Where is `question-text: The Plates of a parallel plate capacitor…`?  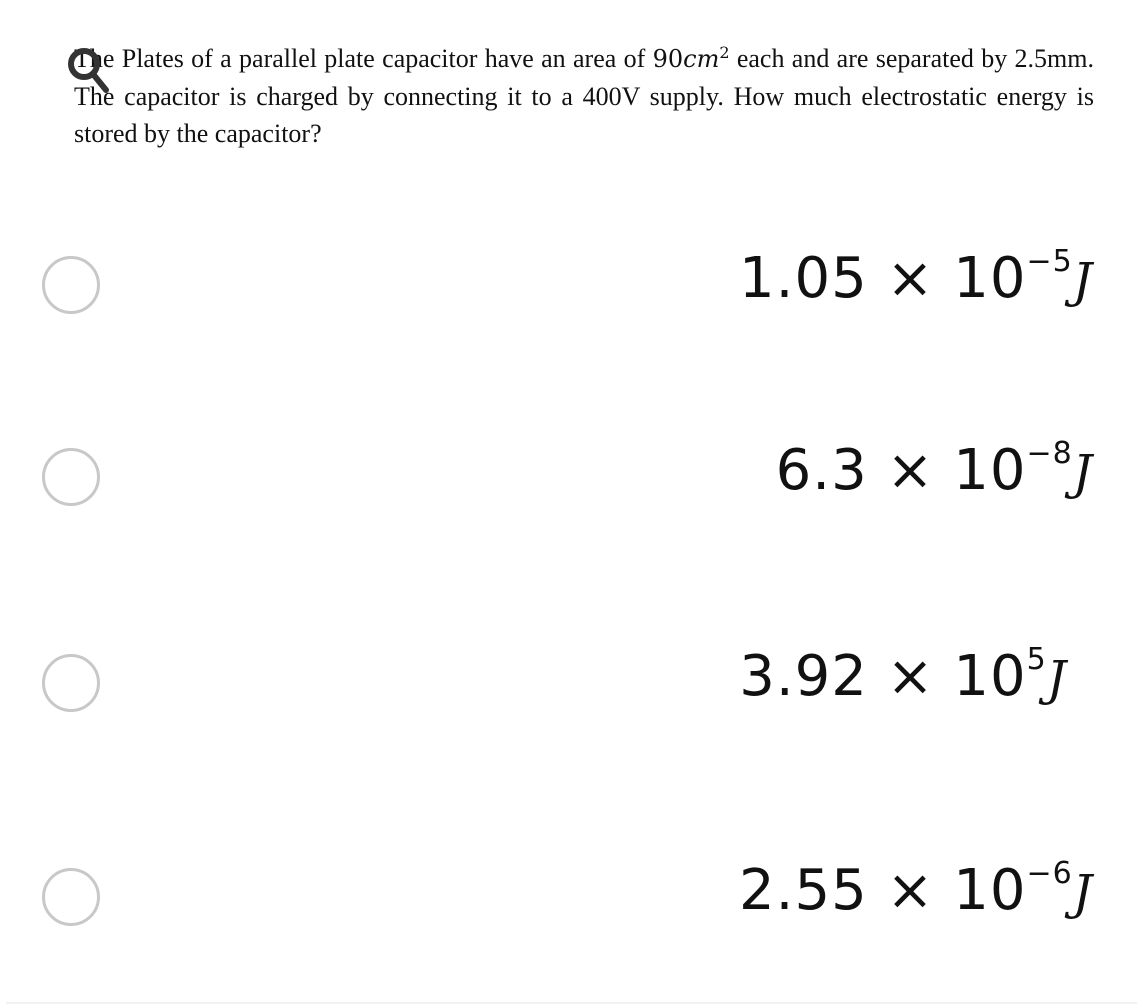 question-text: The Plates of a parallel plate capacitor… is located at coordinates (584, 93).